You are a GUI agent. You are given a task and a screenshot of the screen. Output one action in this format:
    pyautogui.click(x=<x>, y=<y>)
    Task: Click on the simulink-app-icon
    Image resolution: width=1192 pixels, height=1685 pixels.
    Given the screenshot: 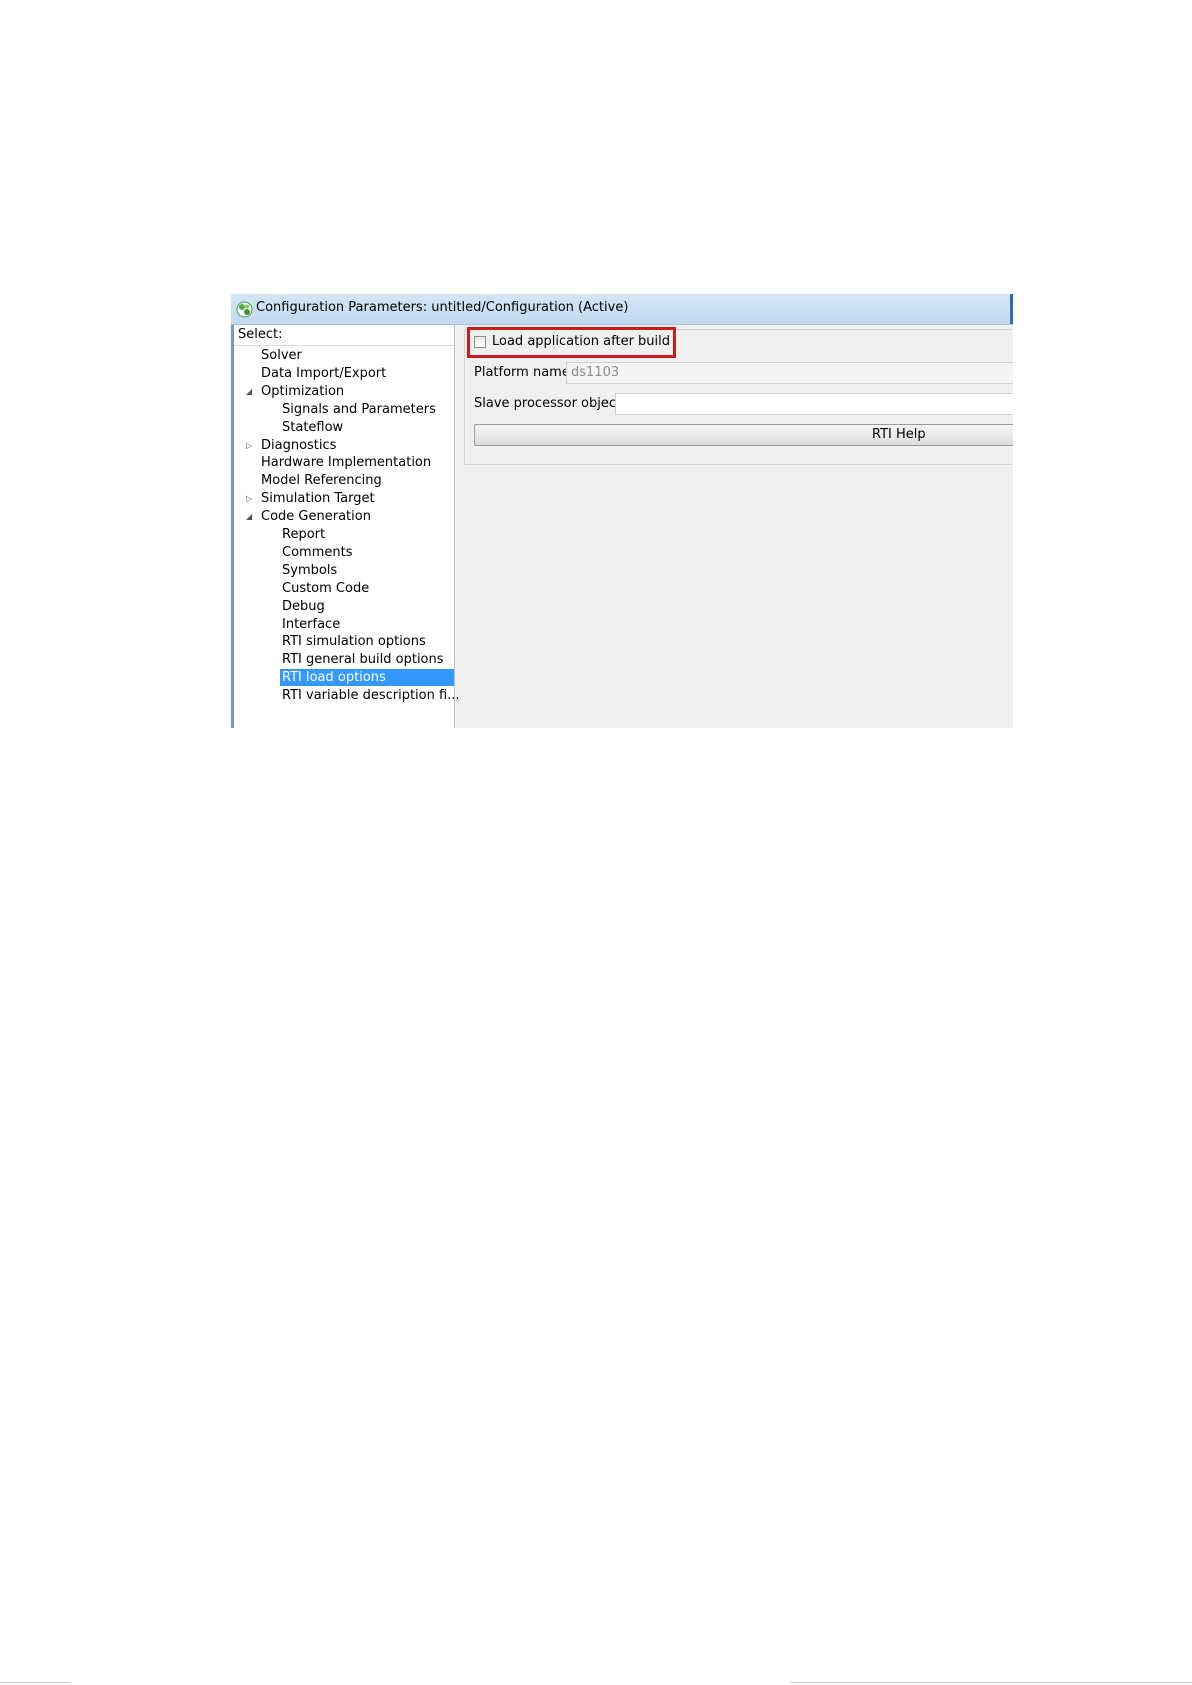 What is the action you would take?
    pyautogui.click(x=244, y=309)
    